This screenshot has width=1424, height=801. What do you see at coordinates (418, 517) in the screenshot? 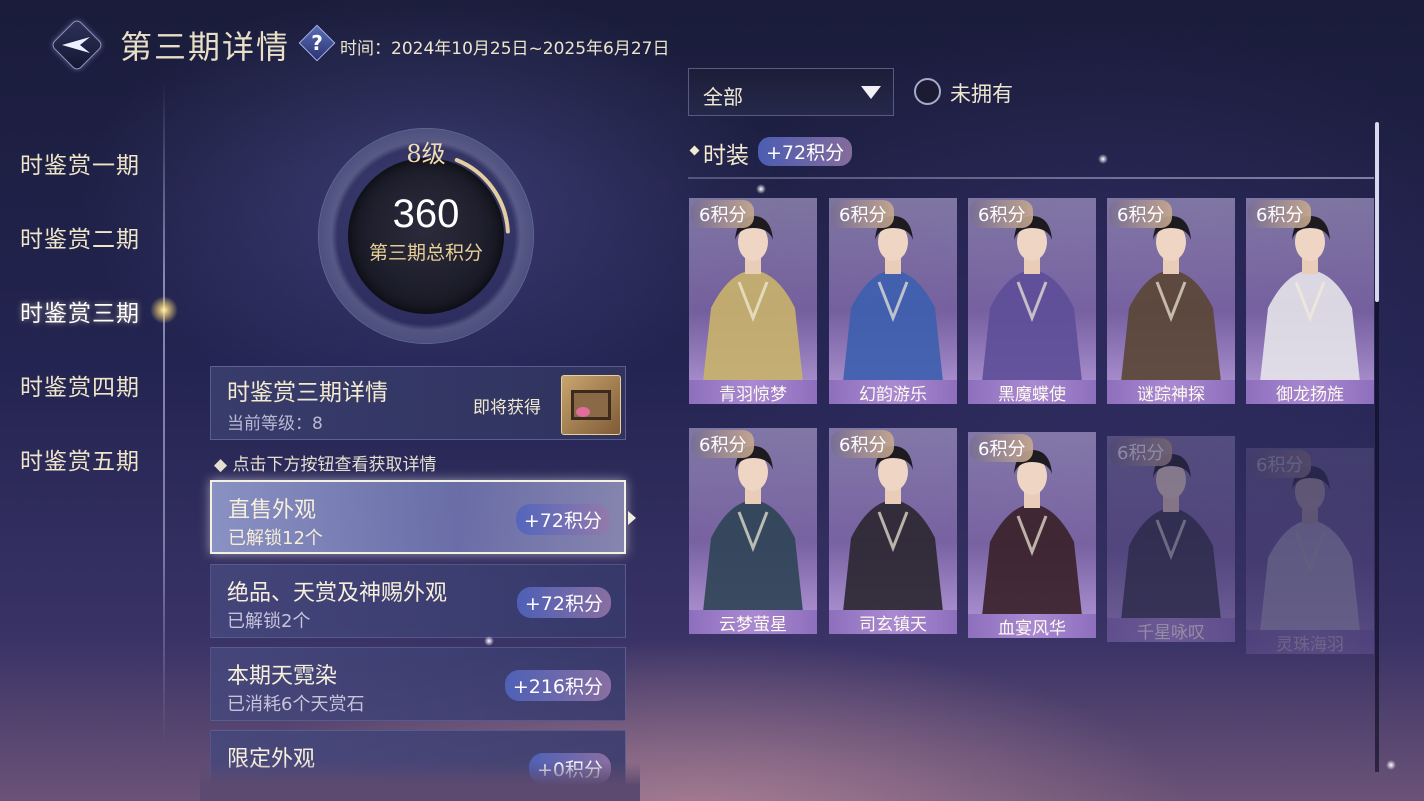
I see `category-direct-sale: 直售外观 已解锁12个 +72积分` at bounding box center [418, 517].